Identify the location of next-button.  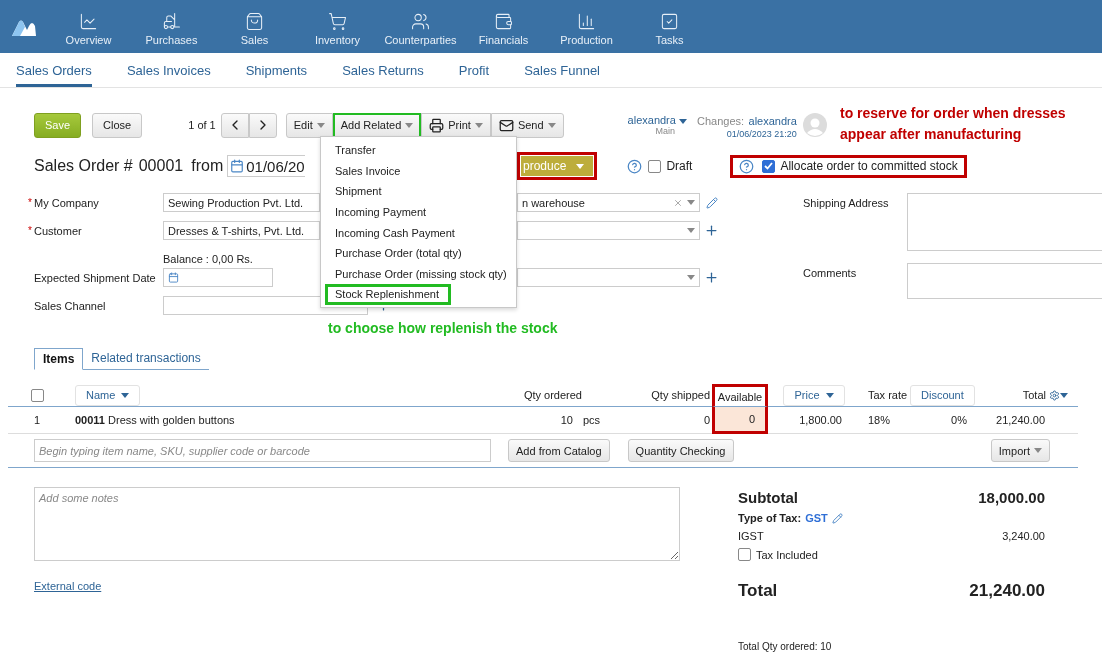
(262, 125).